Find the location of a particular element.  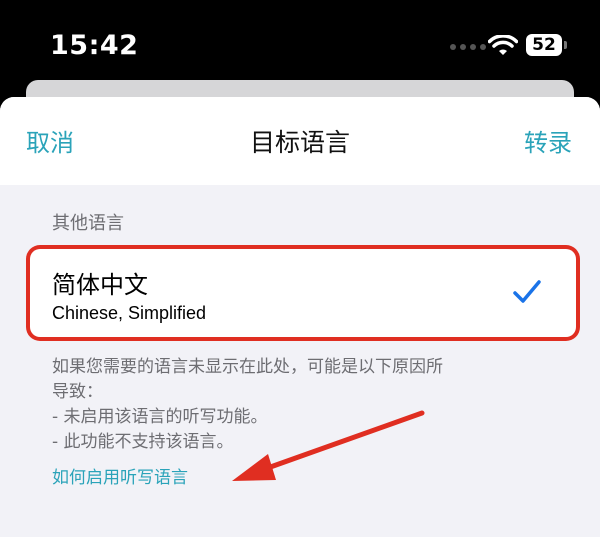

footer-line: 导致： is located at coordinates (77, 392).